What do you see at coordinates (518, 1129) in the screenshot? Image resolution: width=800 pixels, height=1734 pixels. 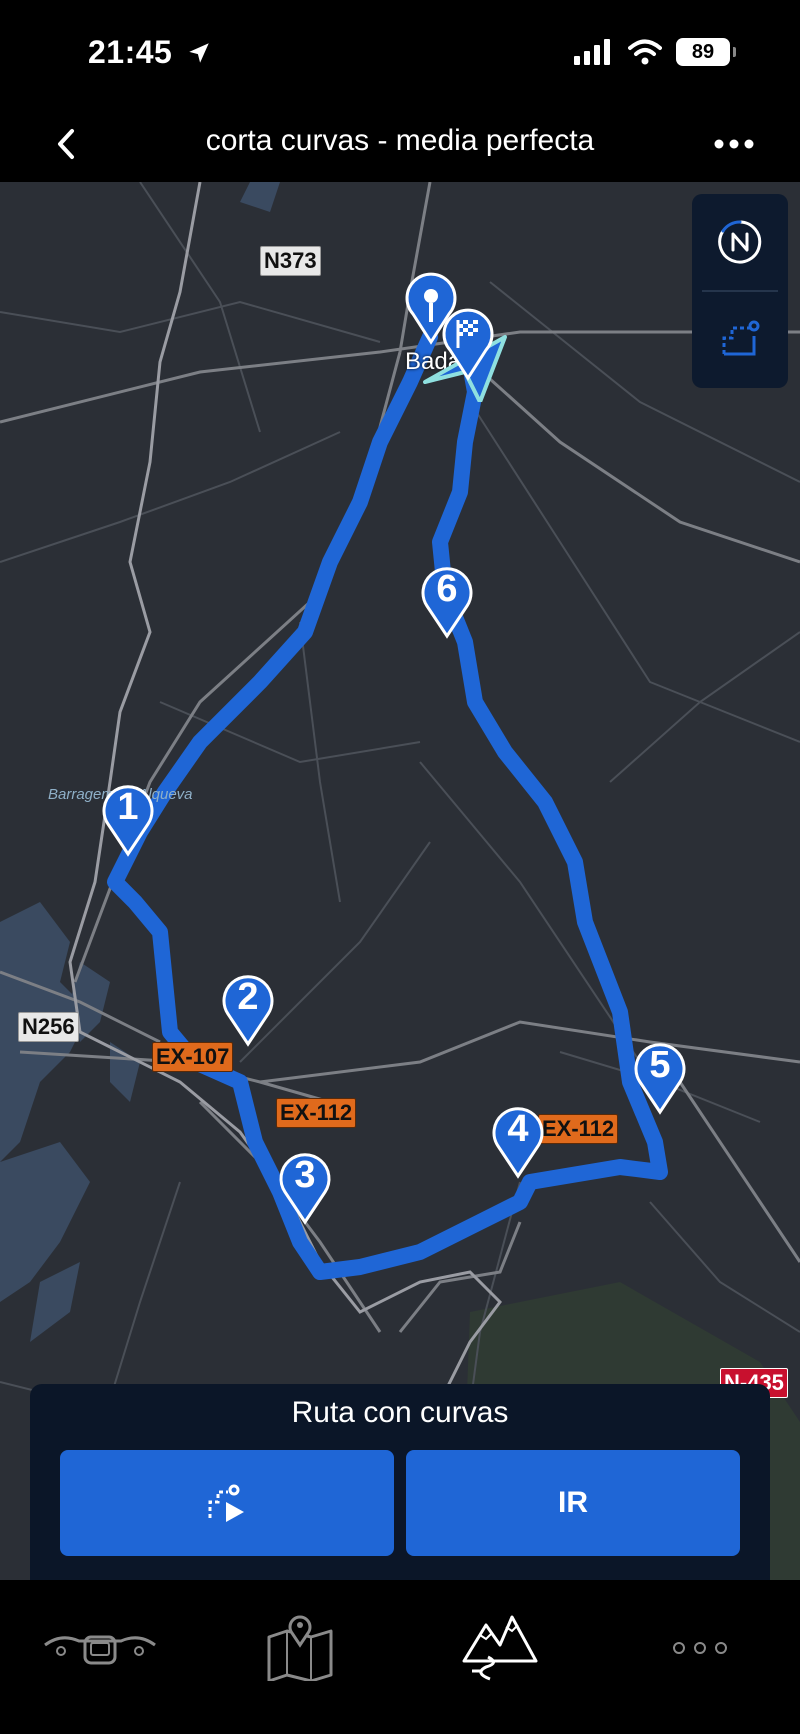 I see `waypoint-number: 4` at bounding box center [518, 1129].